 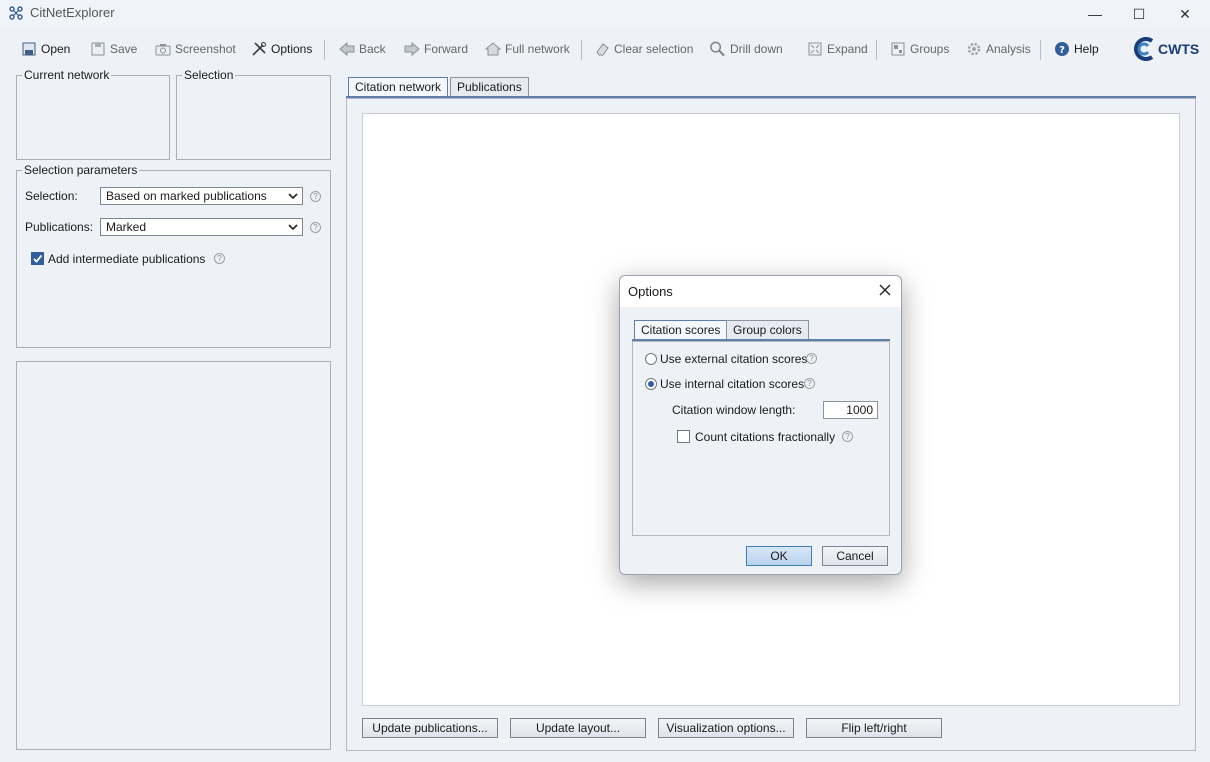 I want to click on tools-icon, so click(x=258, y=49).